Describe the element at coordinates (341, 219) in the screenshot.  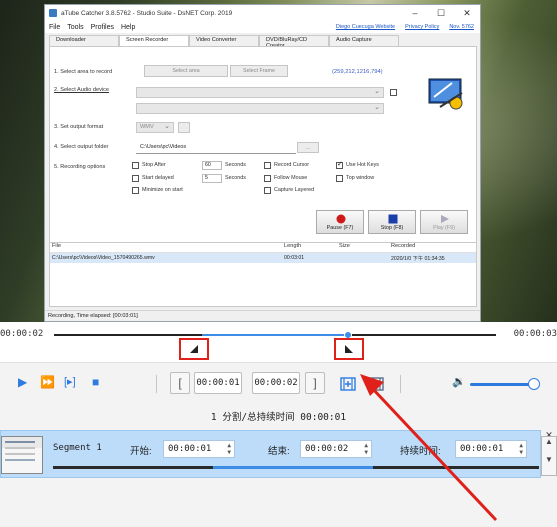
I see `record-dot-icon` at that location.